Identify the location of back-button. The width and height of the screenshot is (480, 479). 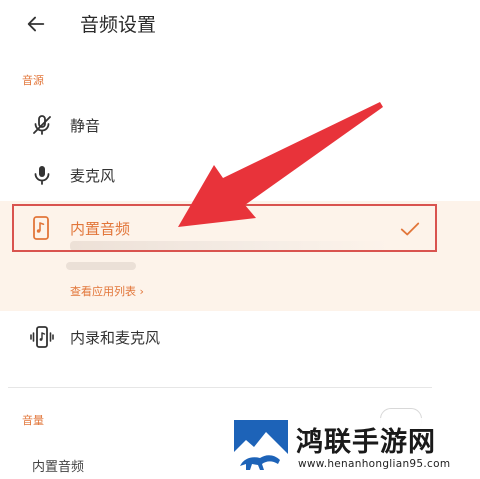
(36, 24).